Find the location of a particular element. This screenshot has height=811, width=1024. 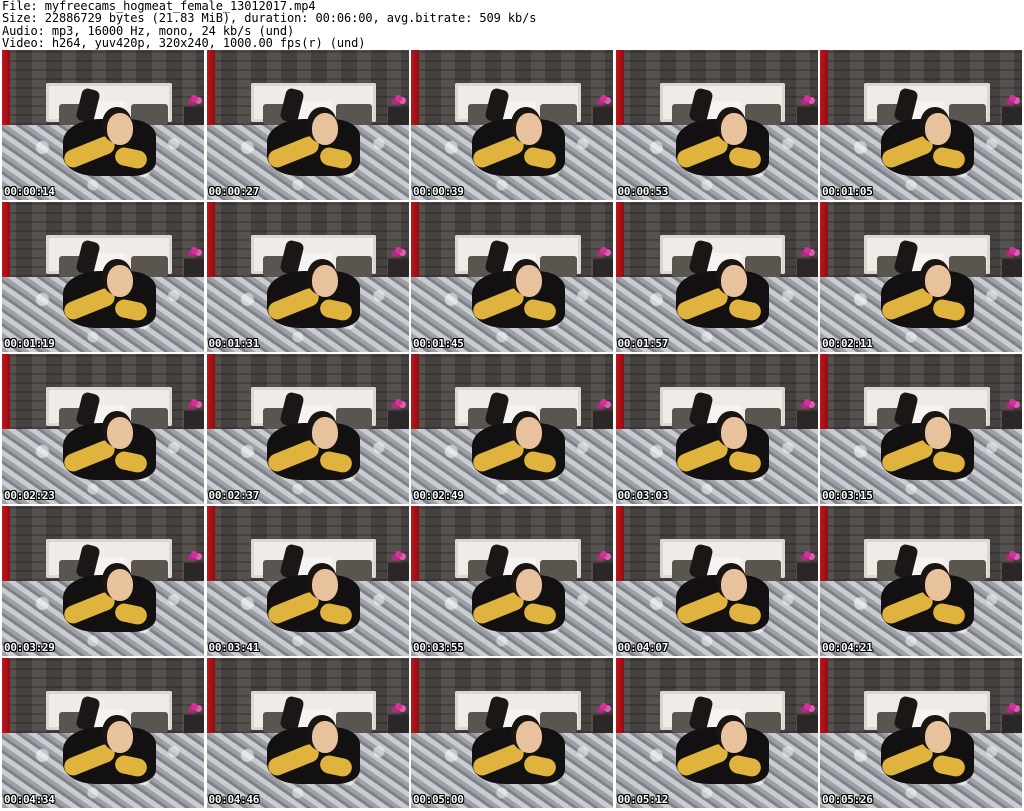

thumbnail-timestamp: 00:02:23 is located at coordinates (29, 495).